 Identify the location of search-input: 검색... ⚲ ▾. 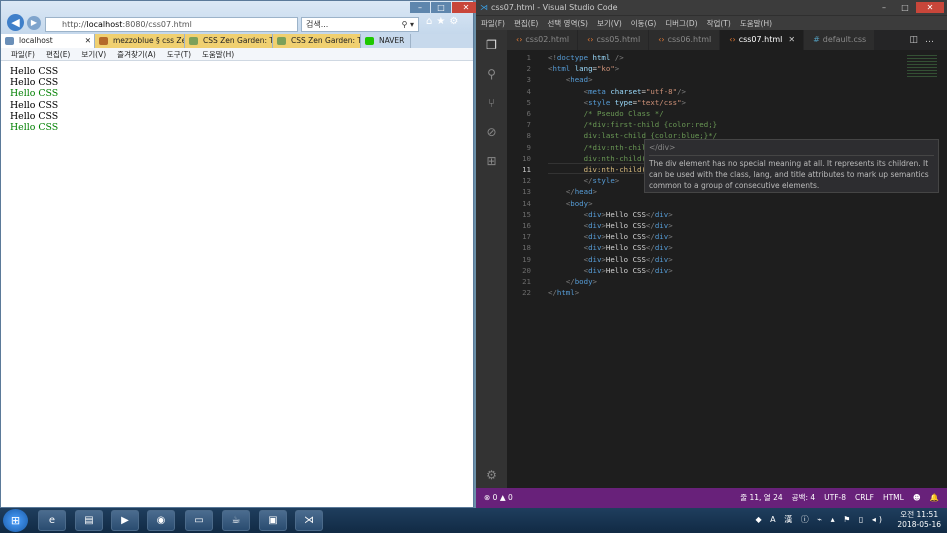
(360, 24).